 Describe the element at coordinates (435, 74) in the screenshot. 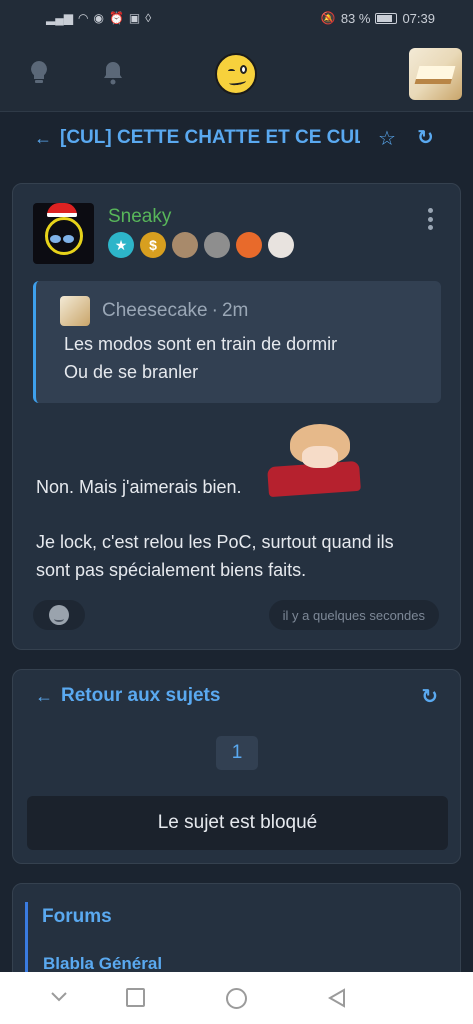

I see `user-avatar` at that location.